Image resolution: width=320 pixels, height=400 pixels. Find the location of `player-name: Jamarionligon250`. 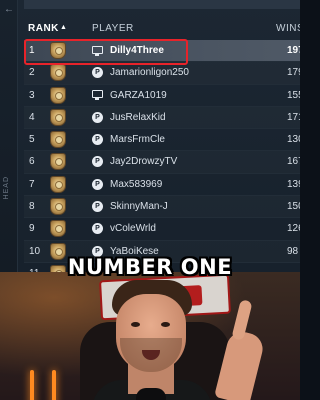

player-name: Jamarionligon250 is located at coordinates (149, 72).